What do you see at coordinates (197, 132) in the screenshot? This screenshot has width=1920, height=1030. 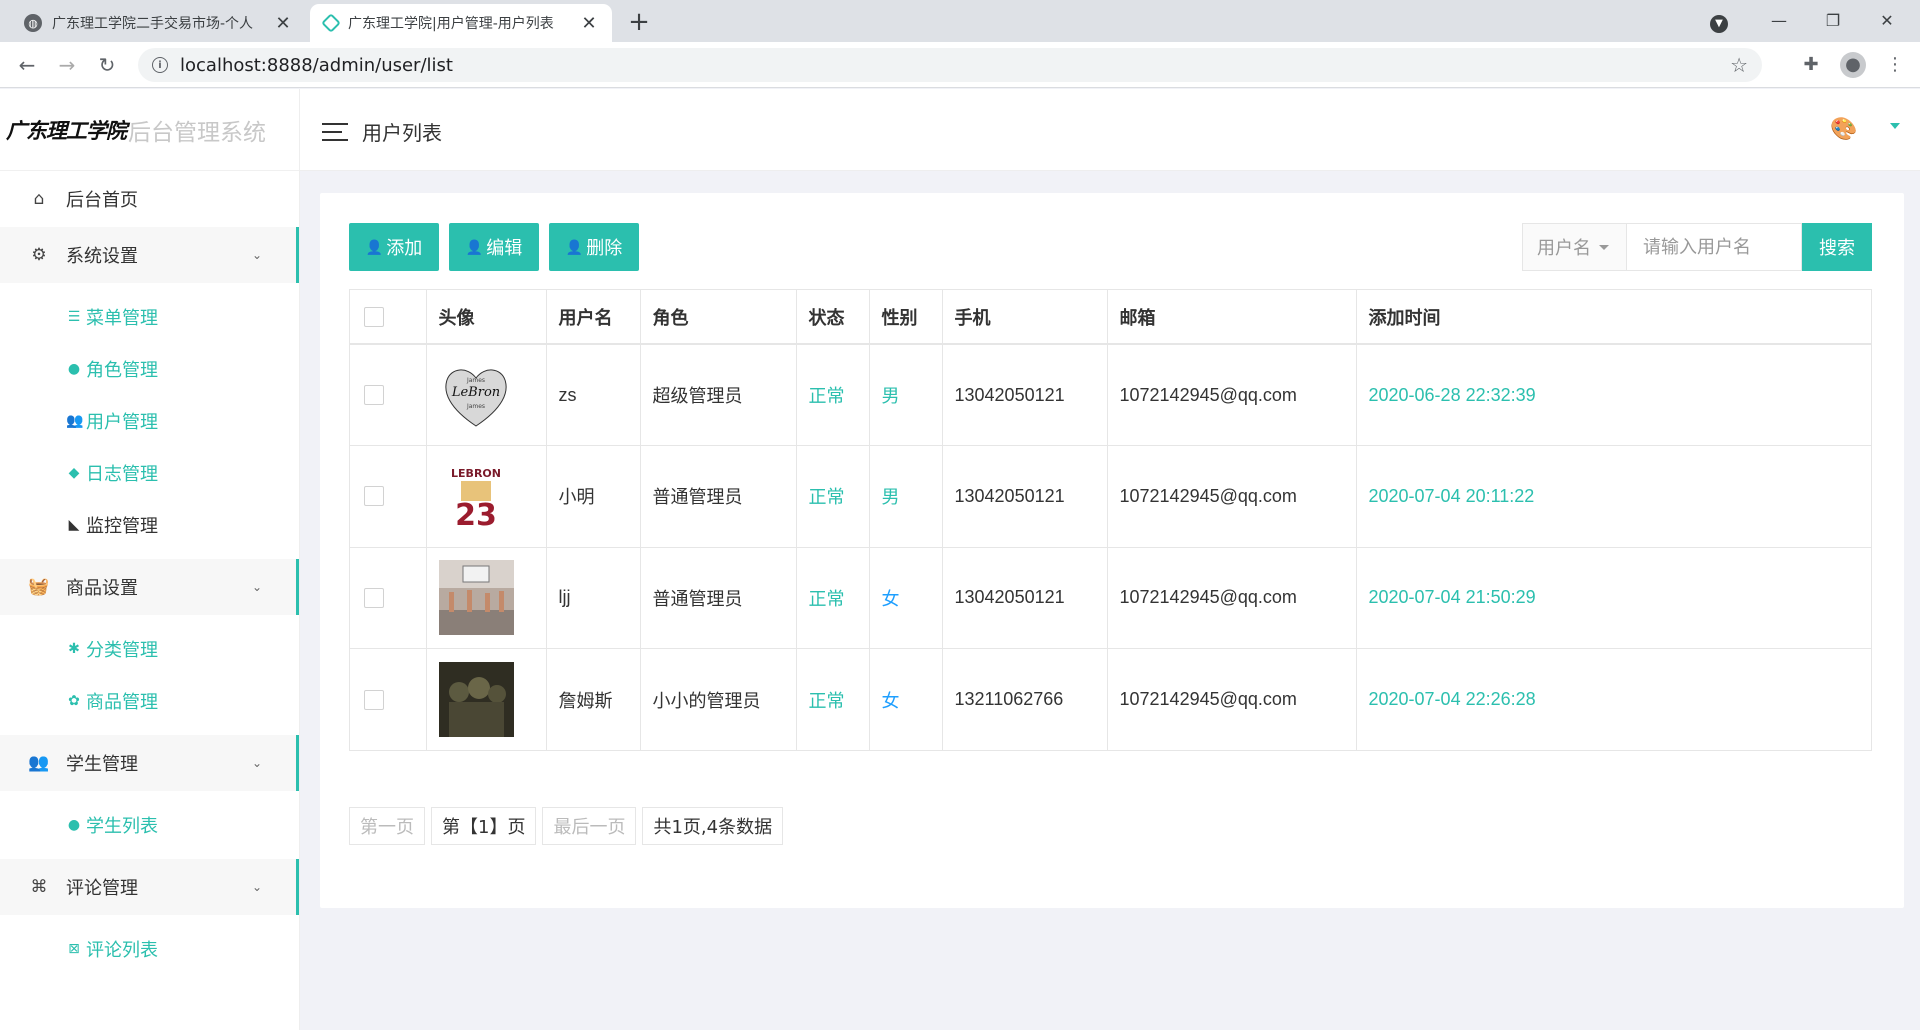 I see `logo-system-name: 后台管理系统` at bounding box center [197, 132].